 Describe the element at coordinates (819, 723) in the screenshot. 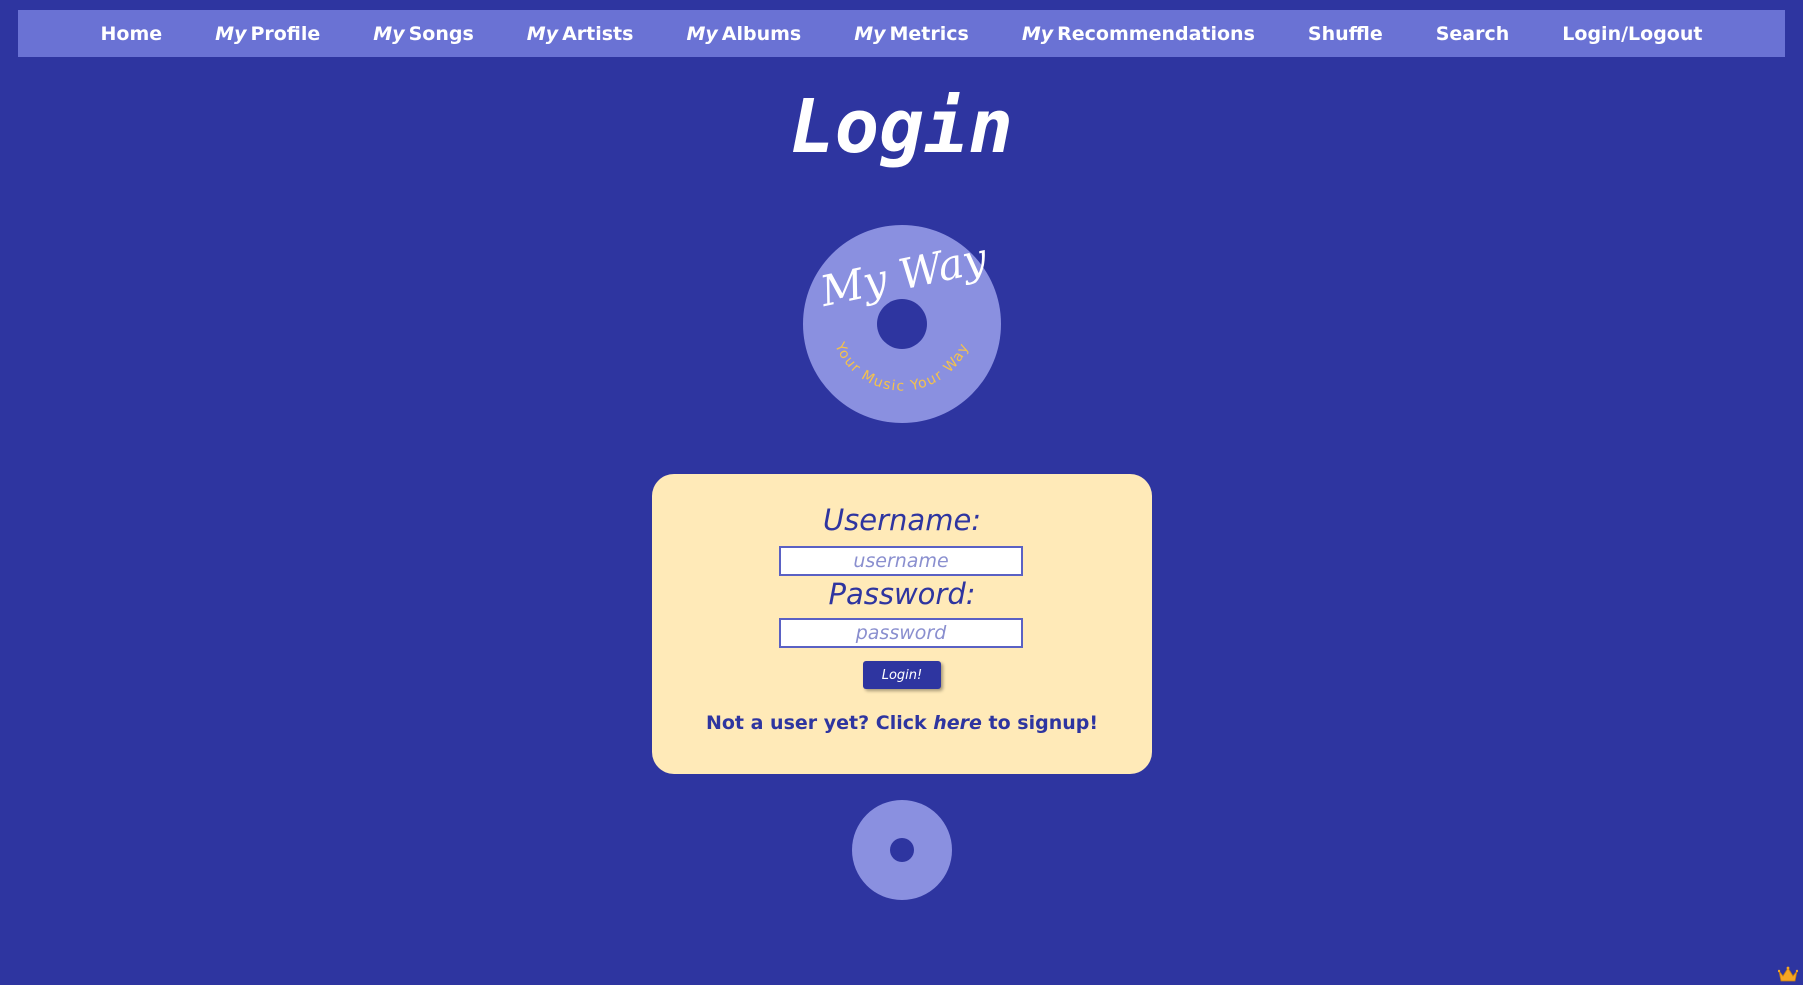

I see `signup-prefix-text: Not a user yet? Click` at that location.